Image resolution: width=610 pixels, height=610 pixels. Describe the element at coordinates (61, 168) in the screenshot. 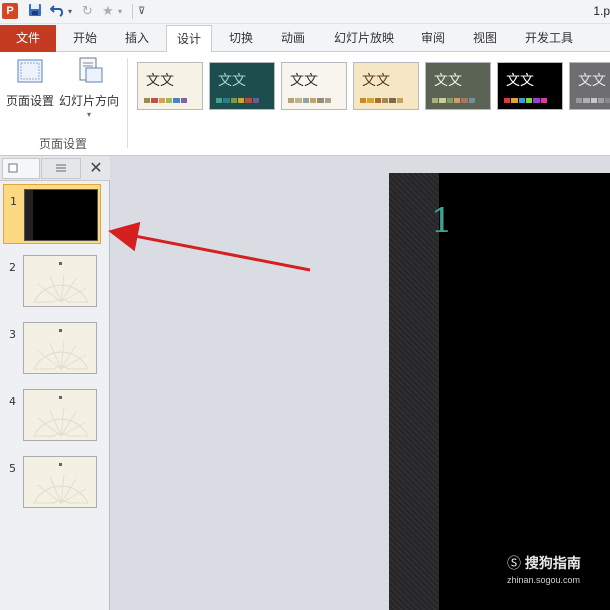

I see `outline-tab` at that location.